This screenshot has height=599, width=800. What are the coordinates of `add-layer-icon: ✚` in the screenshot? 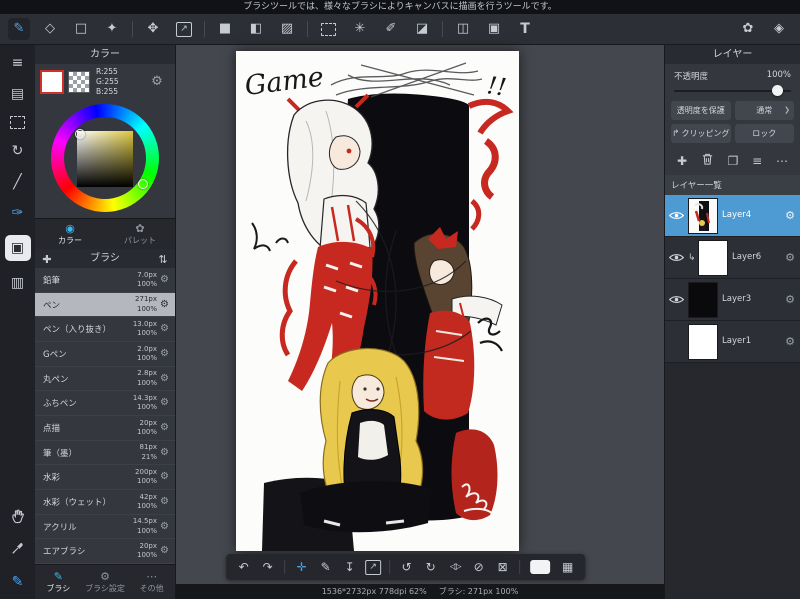 It's located at (682, 161).